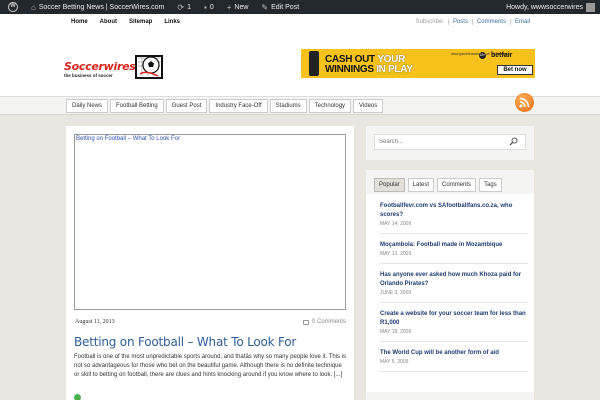  I want to click on site-name-link: ⌂ Soccer Betting News | SoccerWires.com, so click(96, 7).